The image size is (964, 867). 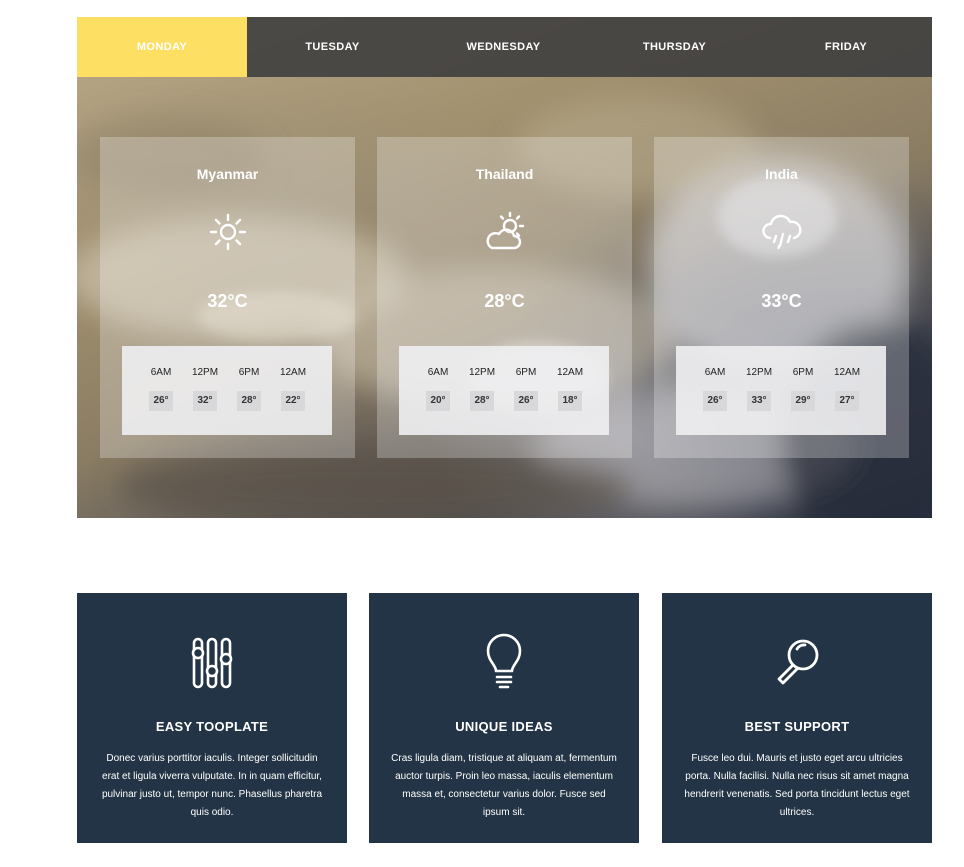 What do you see at coordinates (781, 301) in the screenshot?
I see `current-temperature: 33°C` at bounding box center [781, 301].